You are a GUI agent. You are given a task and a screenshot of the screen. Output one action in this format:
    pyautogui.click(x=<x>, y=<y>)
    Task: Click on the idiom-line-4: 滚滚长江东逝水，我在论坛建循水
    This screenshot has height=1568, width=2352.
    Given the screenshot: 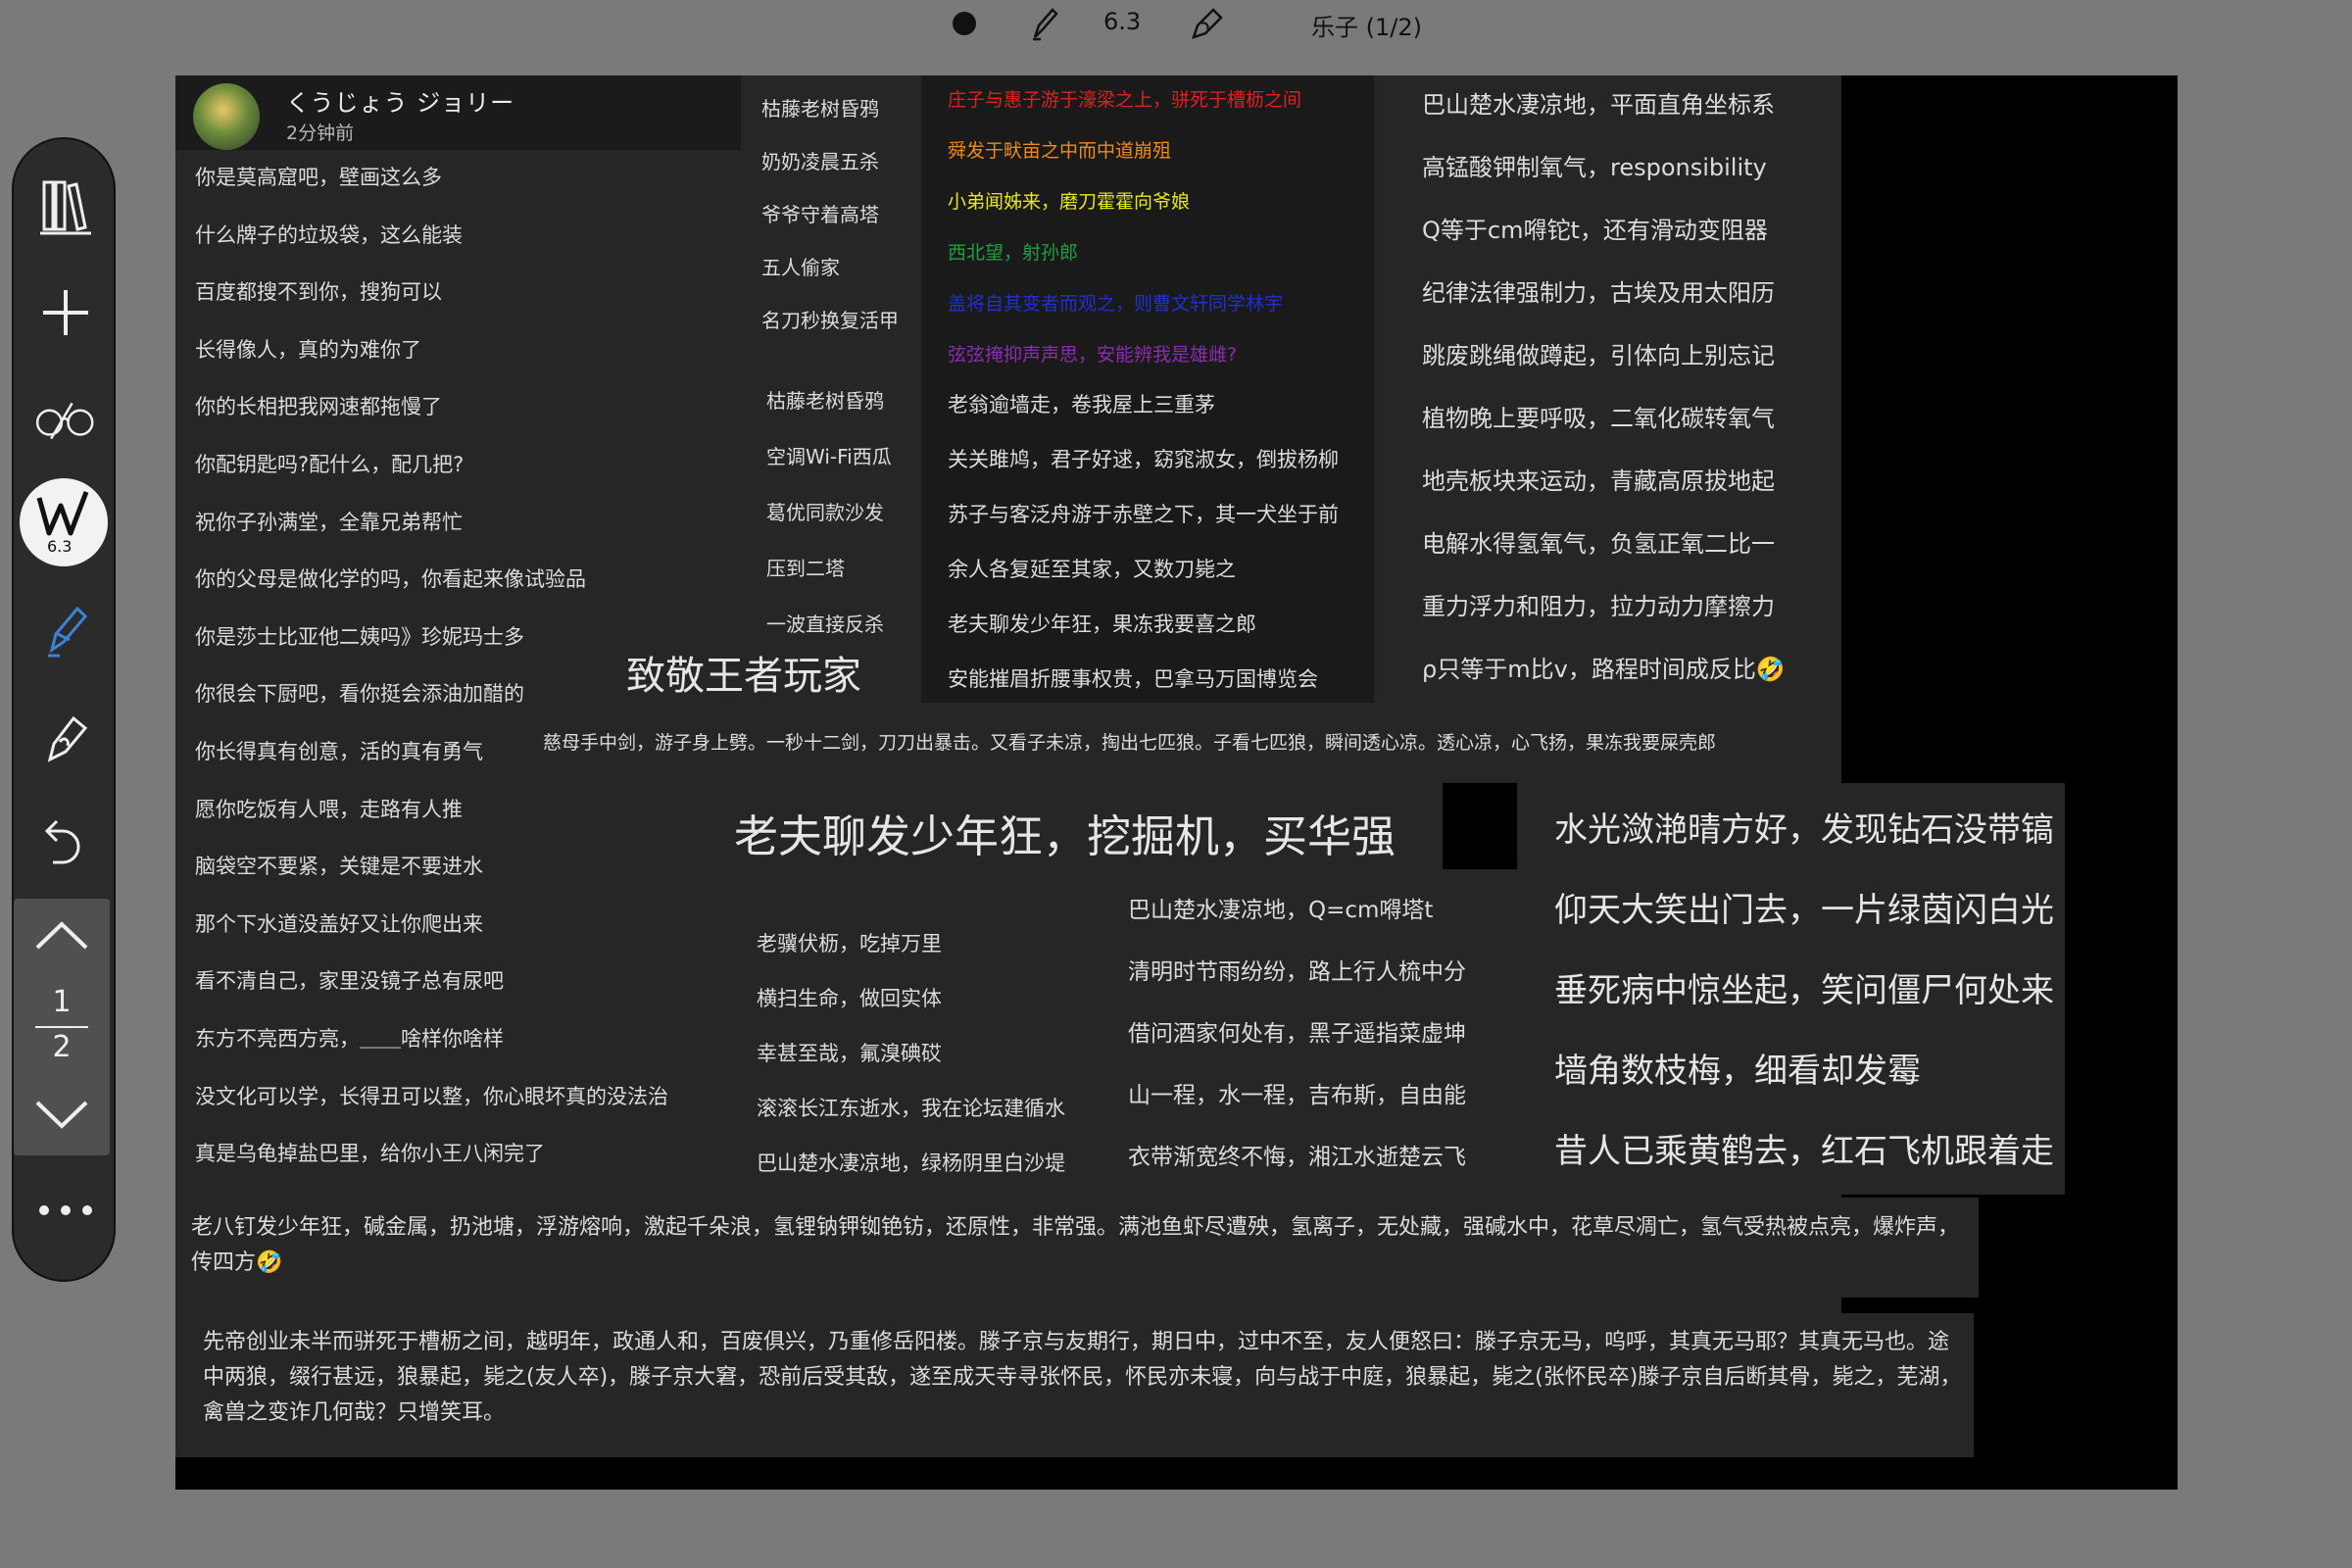 What is the action you would take?
    pyautogui.click(x=911, y=1108)
    